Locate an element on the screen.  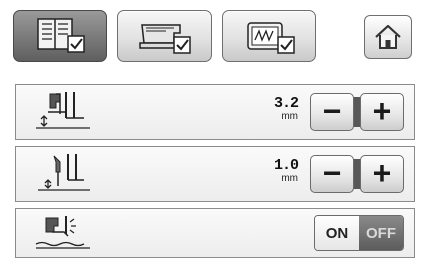
tab-sewing-machine is located at coordinates (164, 36).